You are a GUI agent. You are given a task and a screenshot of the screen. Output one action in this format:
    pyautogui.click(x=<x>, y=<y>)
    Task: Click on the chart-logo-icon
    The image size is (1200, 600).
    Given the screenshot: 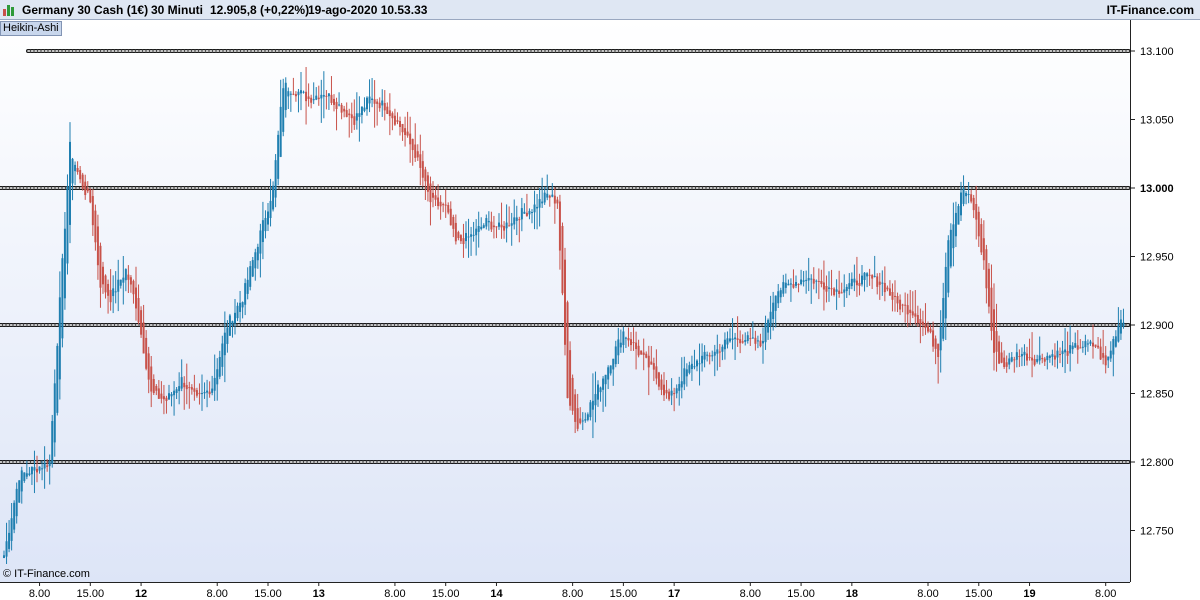 What is the action you would take?
    pyautogui.click(x=10, y=9)
    